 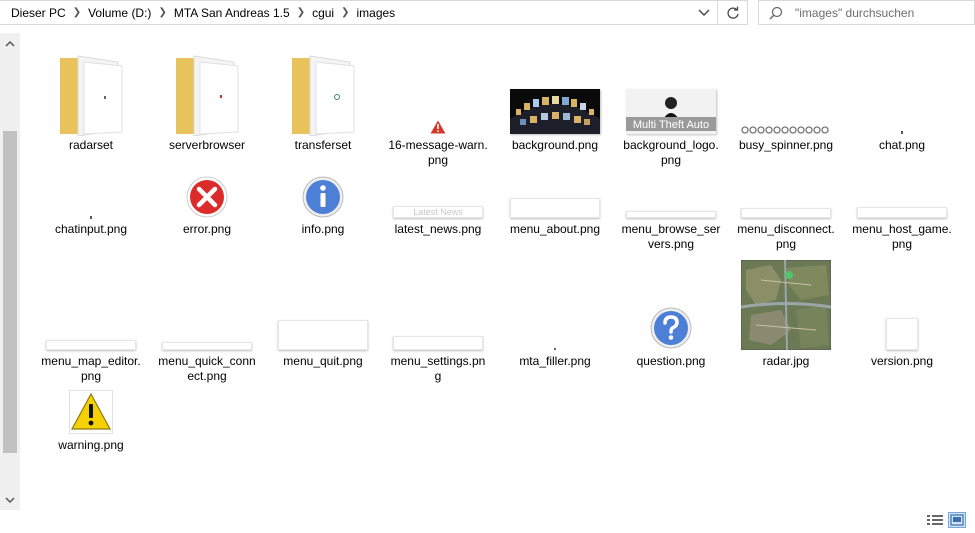 I want to click on image-thumbnail: Multi Theft Auto, so click(x=671, y=91).